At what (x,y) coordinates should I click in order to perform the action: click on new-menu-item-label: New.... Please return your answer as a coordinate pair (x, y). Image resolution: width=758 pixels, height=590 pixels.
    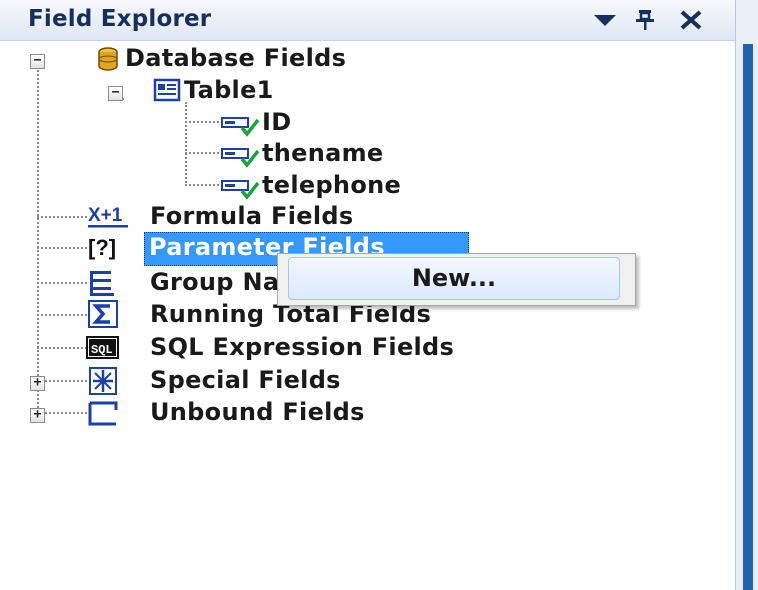
    Looking at the image, I should click on (454, 278).